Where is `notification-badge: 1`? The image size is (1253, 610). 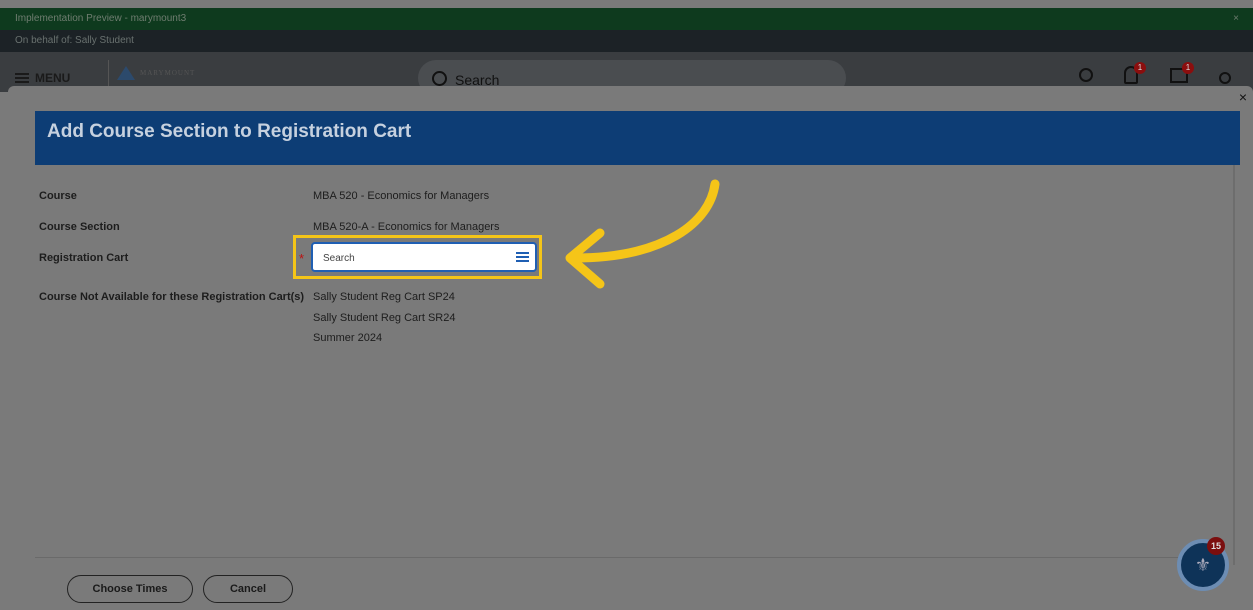 notification-badge: 1 is located at coordinates (1140, 68).